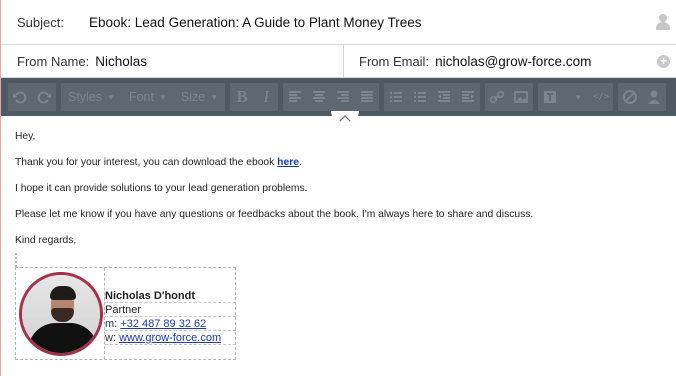  Describe the element at coordinates (367, 97) in the screenshot. I see `align-justify-icon` at that location.